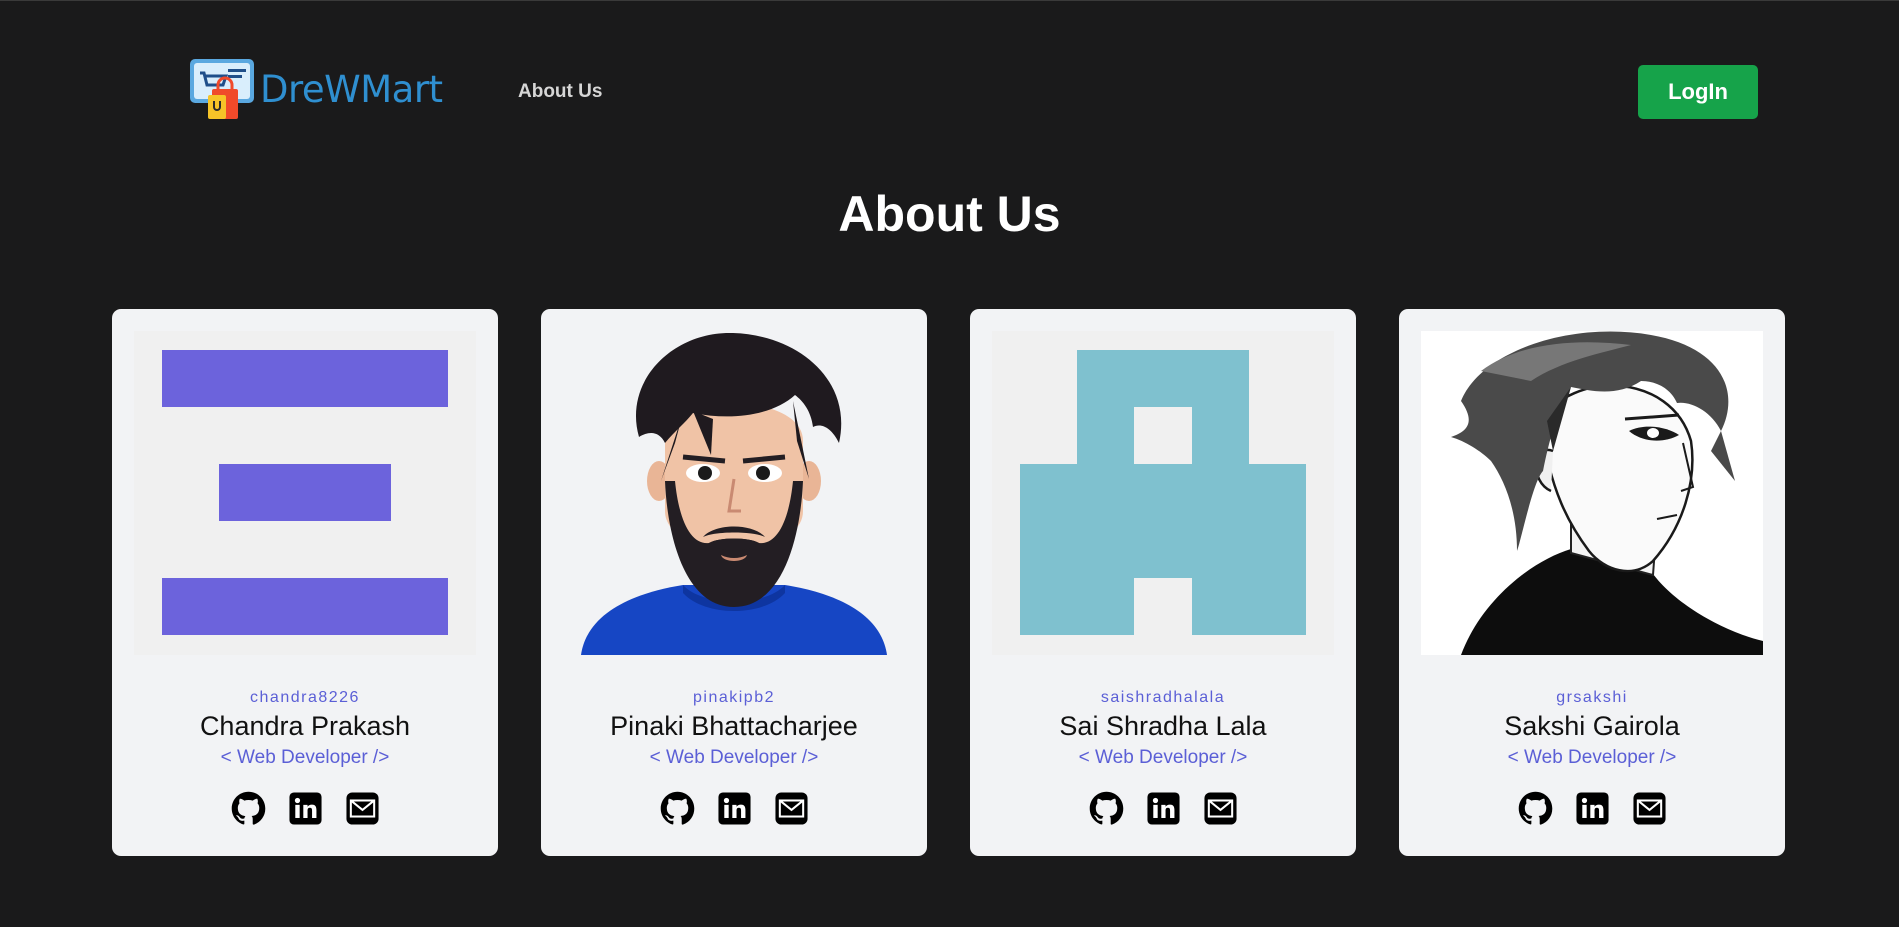  What do you see at coordinates (1163, 697) in the screenshot?
I see `member-username: saishradhalala` at bounding box center [1163, 697].